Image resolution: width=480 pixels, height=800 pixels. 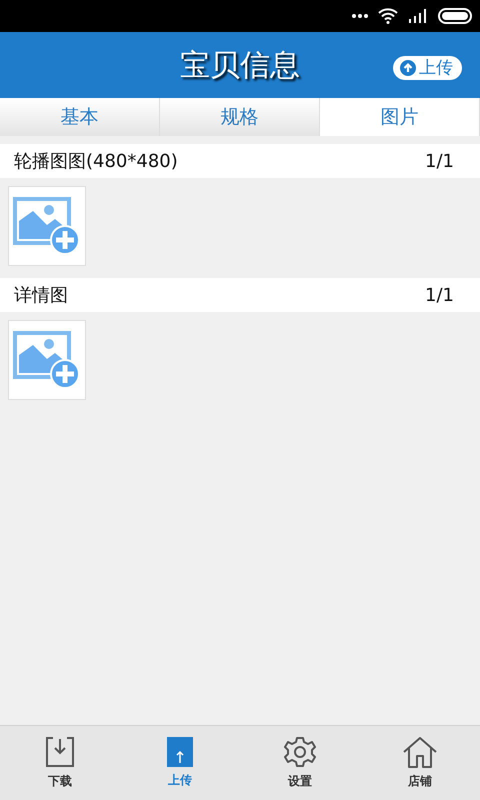 What do you see at coordinates (400, 117) in the screenshot?
I see `tab: 图片` at bounding box center [400, 117].